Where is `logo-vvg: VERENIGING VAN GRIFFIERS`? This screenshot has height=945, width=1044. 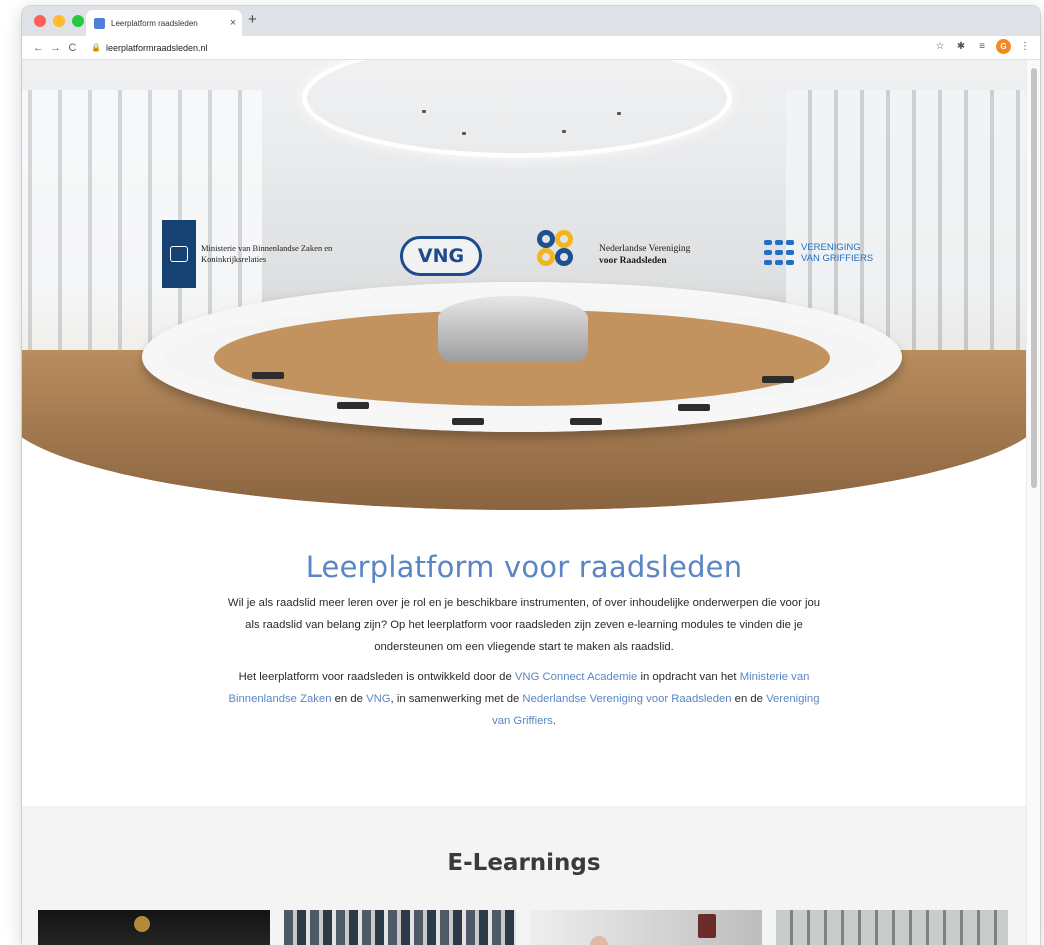
logo-vvg: VERENIGING VAN GRIFFIERS is located at coordinates (818, 253).